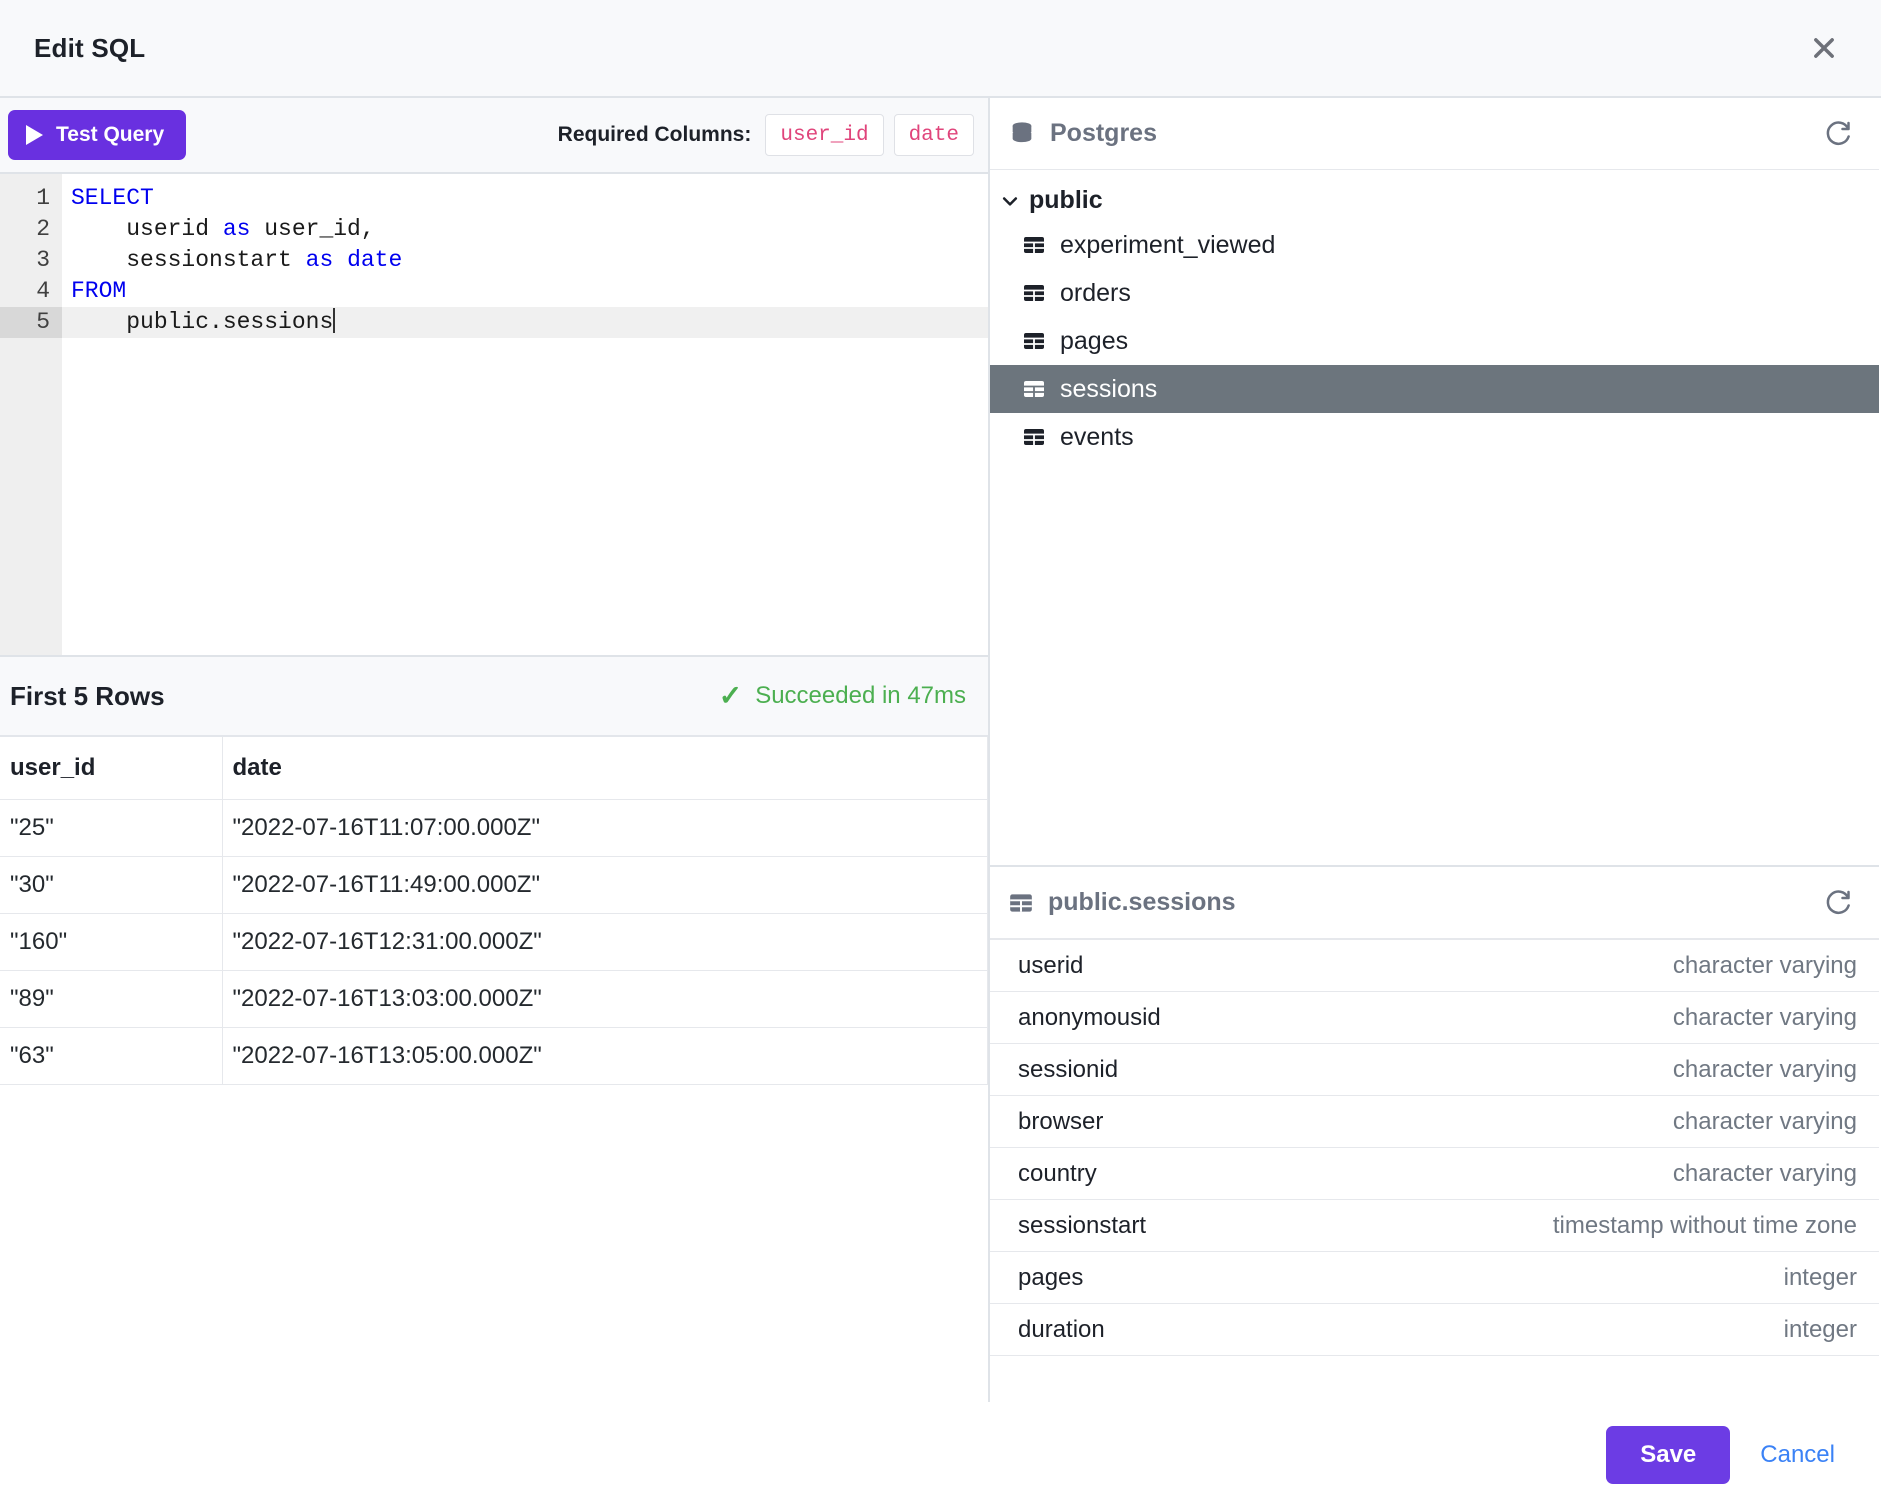 The image size is (1881, 1506). I want to click on column-name: browser, so click(1061, 1121).